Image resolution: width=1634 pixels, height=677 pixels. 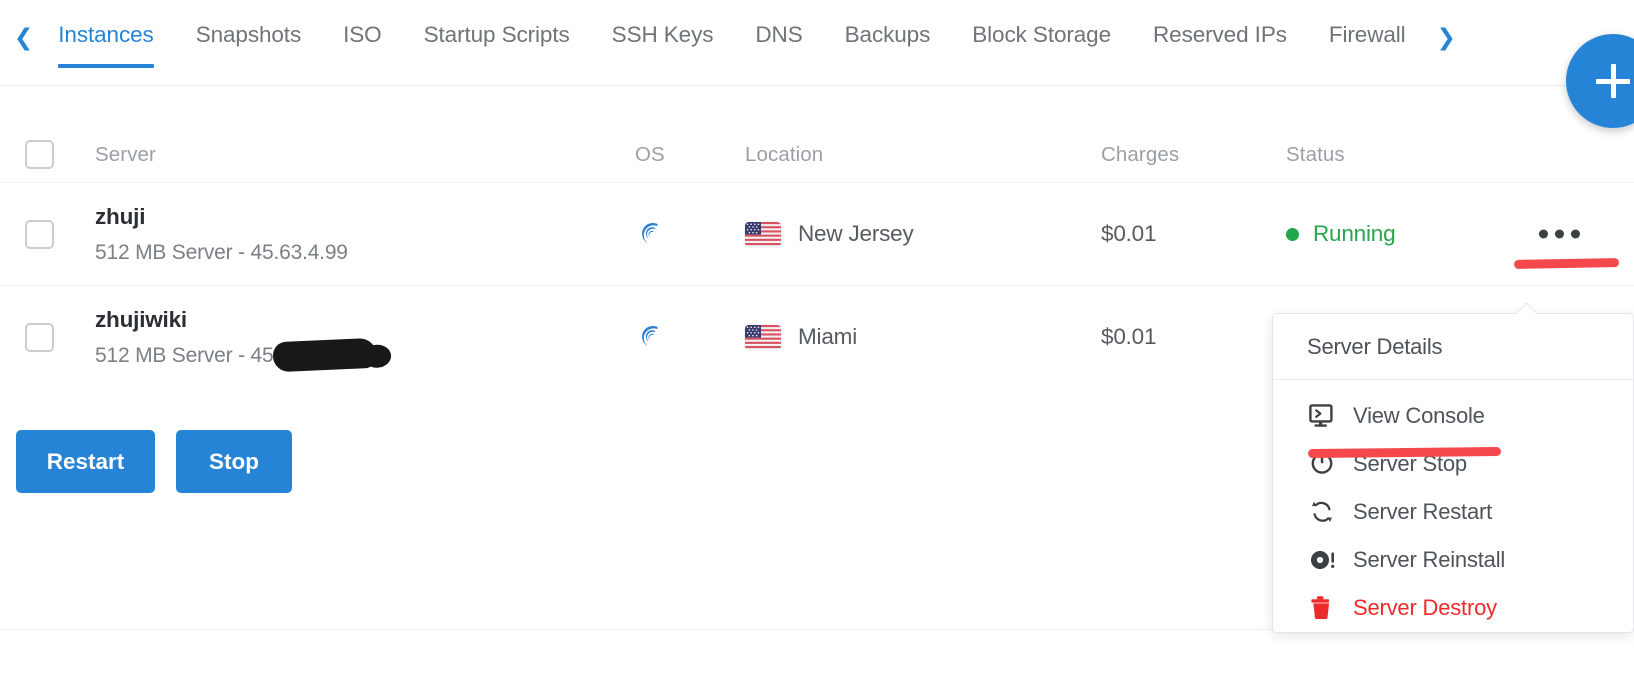 What do you see at coordinates (125, 154) in the screenshot?
I see `column-header-server: Server` at bounding box center [125, 154].